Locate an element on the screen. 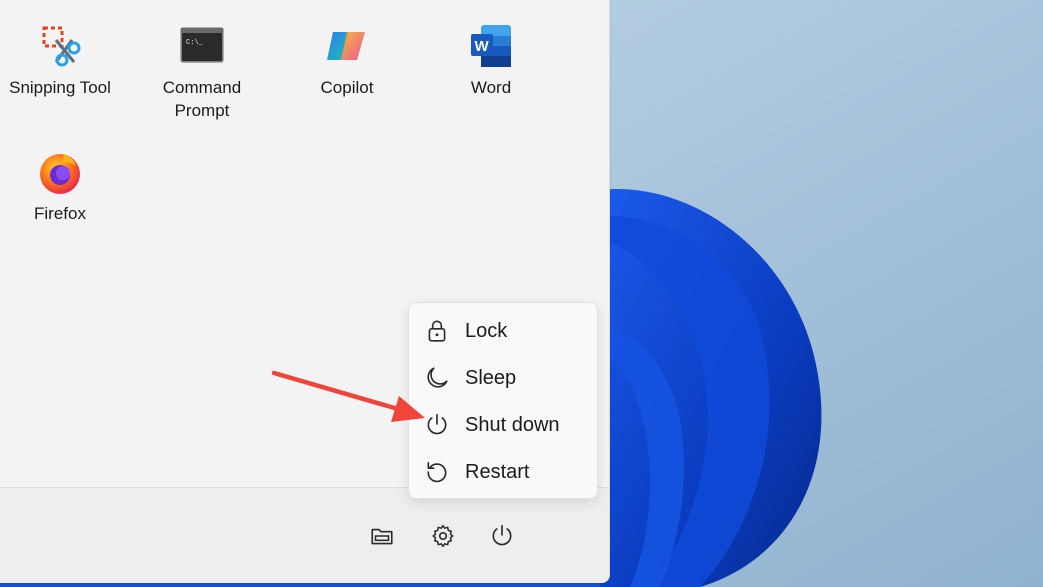 Image resolution: width=1043 pixels, height=587 pixels. svg-text: C:\_ is located at coordinates (195, 43).